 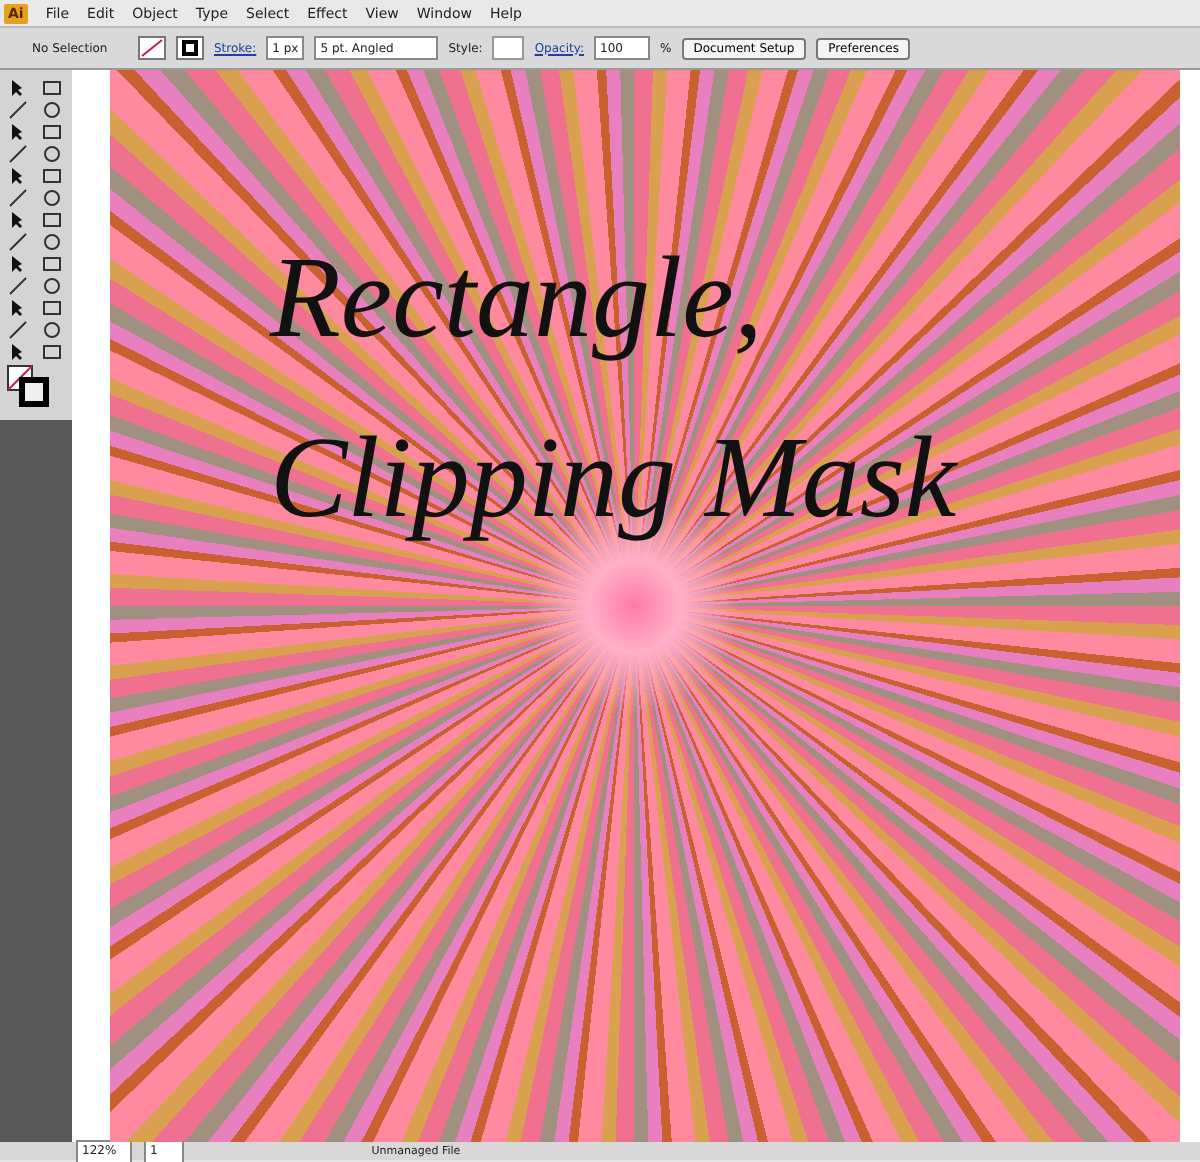 What do you see at coordinates (508, 48) in the screenshot?
I see `style-dropdown` at bounding box center [508, 48].